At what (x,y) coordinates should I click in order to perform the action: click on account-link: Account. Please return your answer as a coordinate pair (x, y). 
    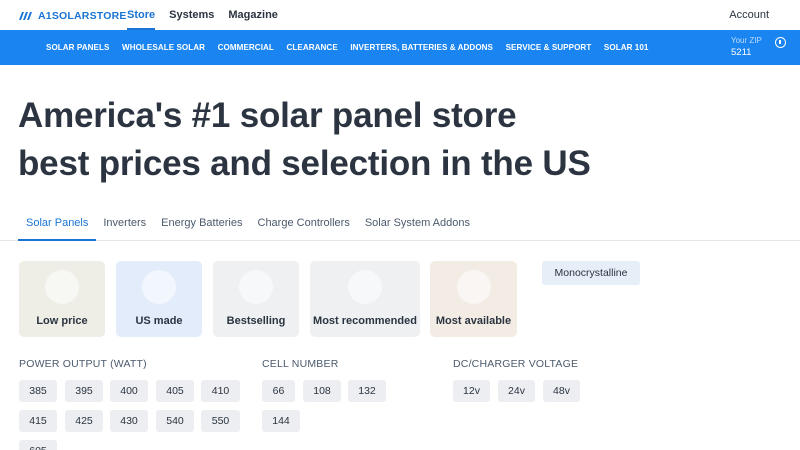
    Looking at the image, I should click on (749, 15).